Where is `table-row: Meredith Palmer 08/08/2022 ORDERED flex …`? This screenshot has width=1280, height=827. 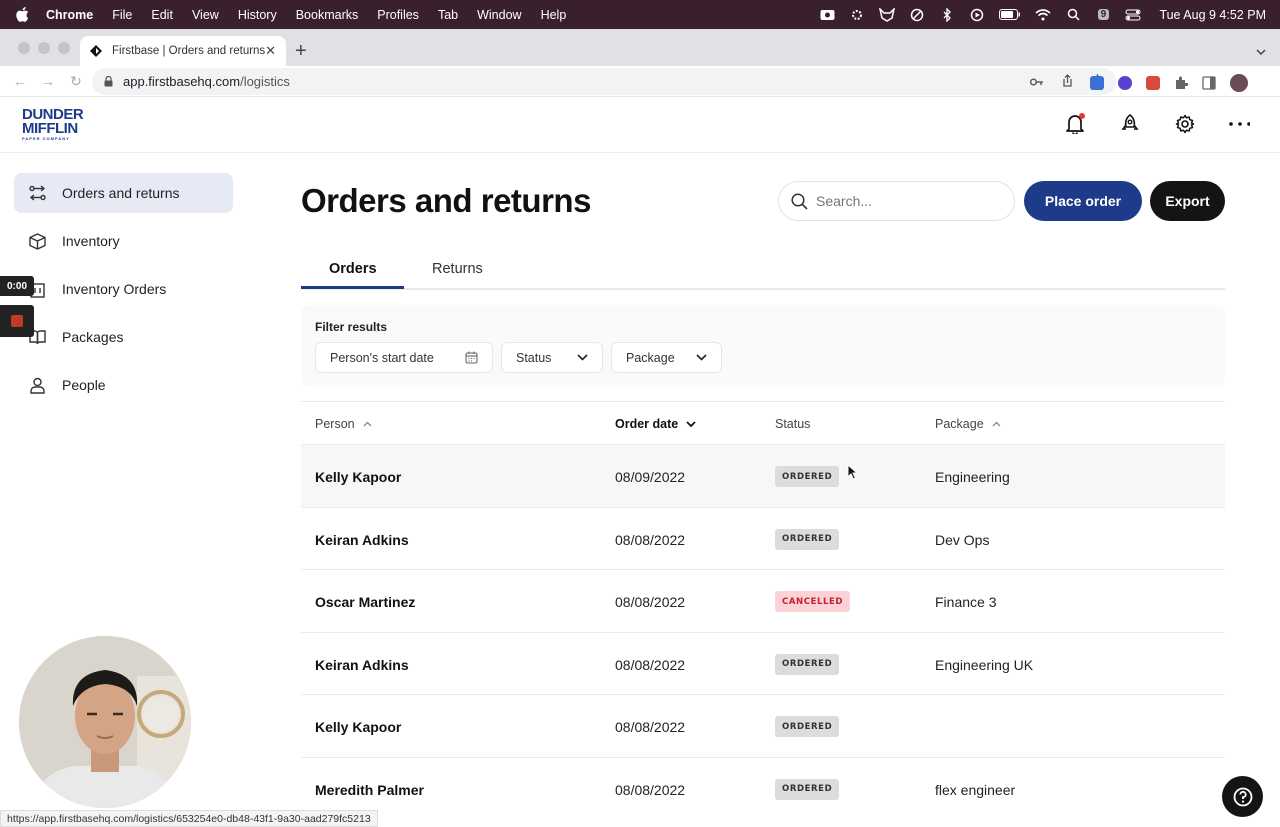 table-row: Meredith Palmer 08/08/2022 ORDERED flex … is located at coordinates (763, 788).